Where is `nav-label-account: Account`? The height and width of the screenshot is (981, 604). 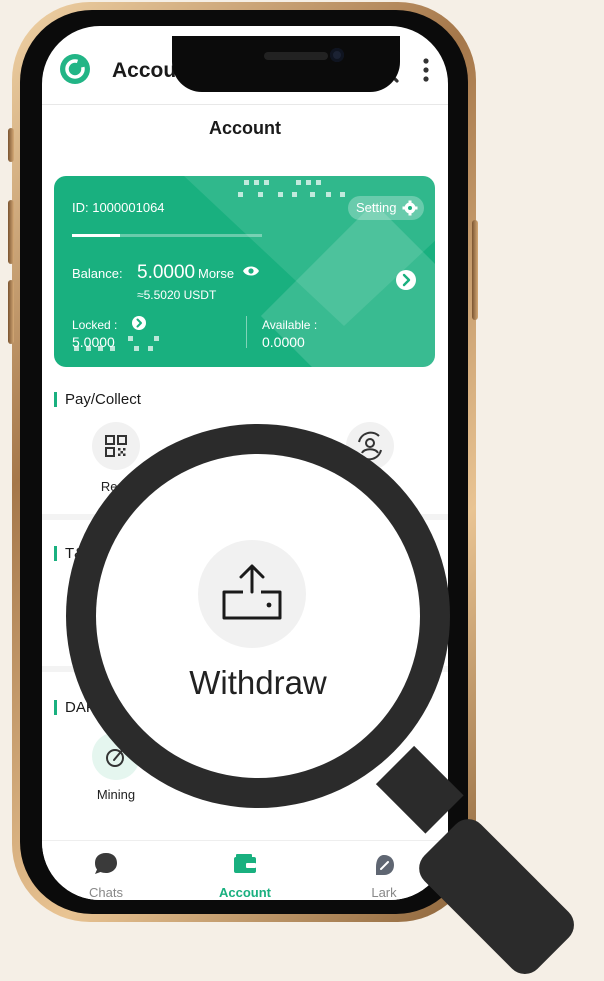 nav-label-account: Account is located at coordinates (245, 892).